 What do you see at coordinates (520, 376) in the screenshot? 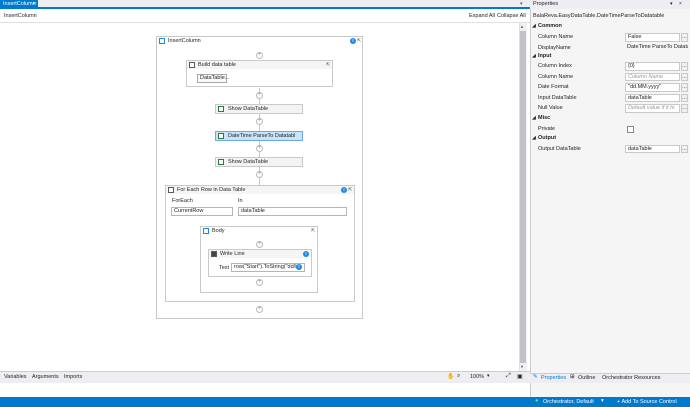
I see `overview-icon: ▣` at bounding box center [520, 376].